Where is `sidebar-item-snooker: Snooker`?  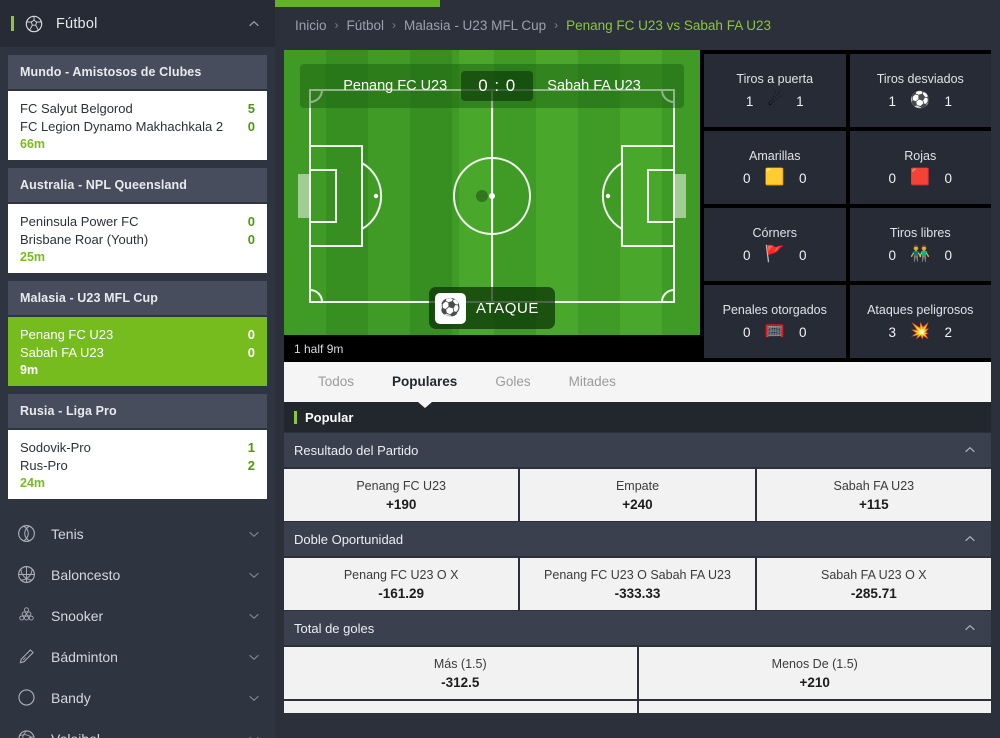
sidebar-item-snooker: Snooker is located at coordinates (137, 615).